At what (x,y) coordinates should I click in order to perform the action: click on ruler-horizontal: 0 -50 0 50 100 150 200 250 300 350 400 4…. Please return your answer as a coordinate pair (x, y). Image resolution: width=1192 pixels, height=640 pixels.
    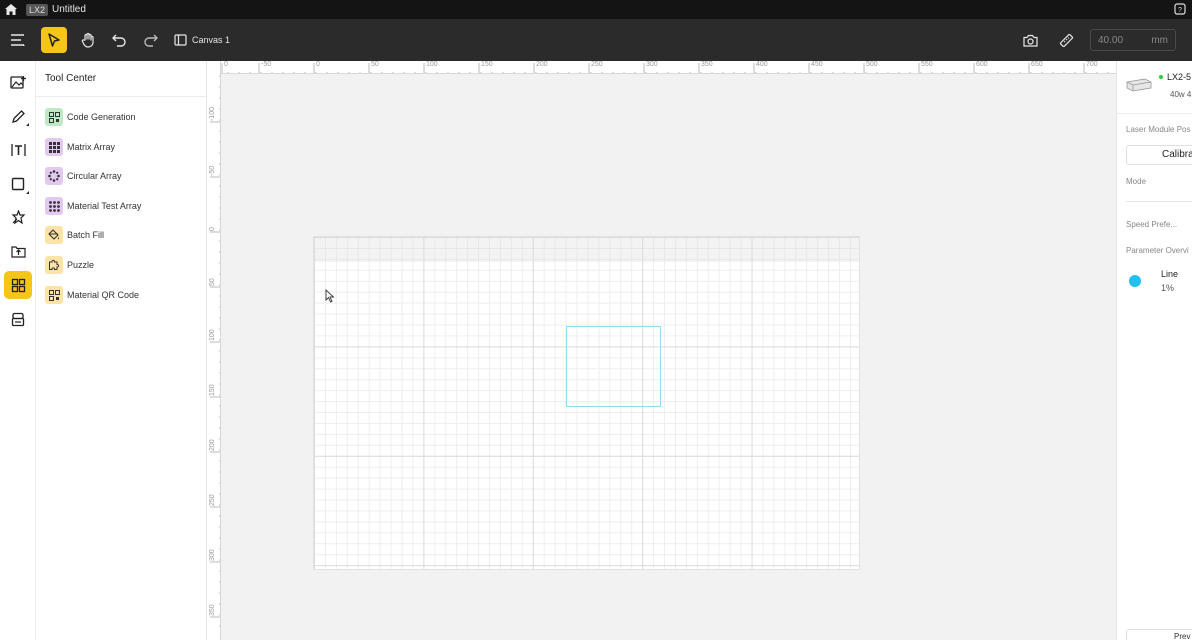
    Looking at the image, I should click on (666, 67).